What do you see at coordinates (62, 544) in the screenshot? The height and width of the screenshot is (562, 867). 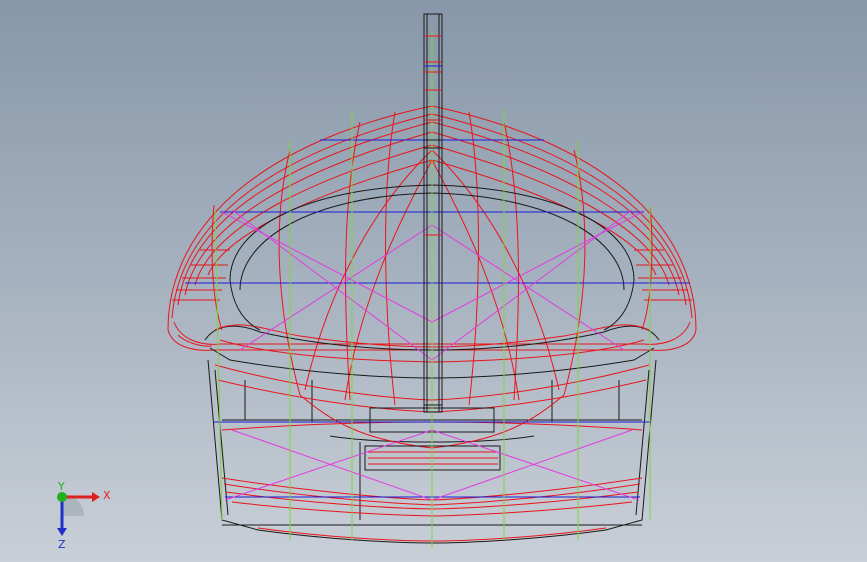 I see `z-axis-label: Z` at bounding box center [62, 544].